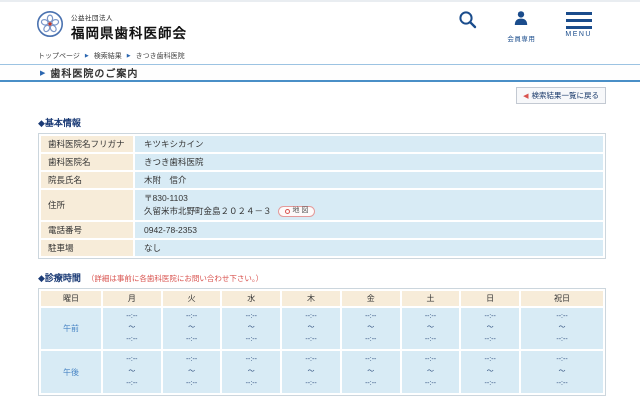  What do you see at coordinates (521, 39) in the screenshot?
I see `member-area-label: 会員専用` at bounding box center [521, 39].